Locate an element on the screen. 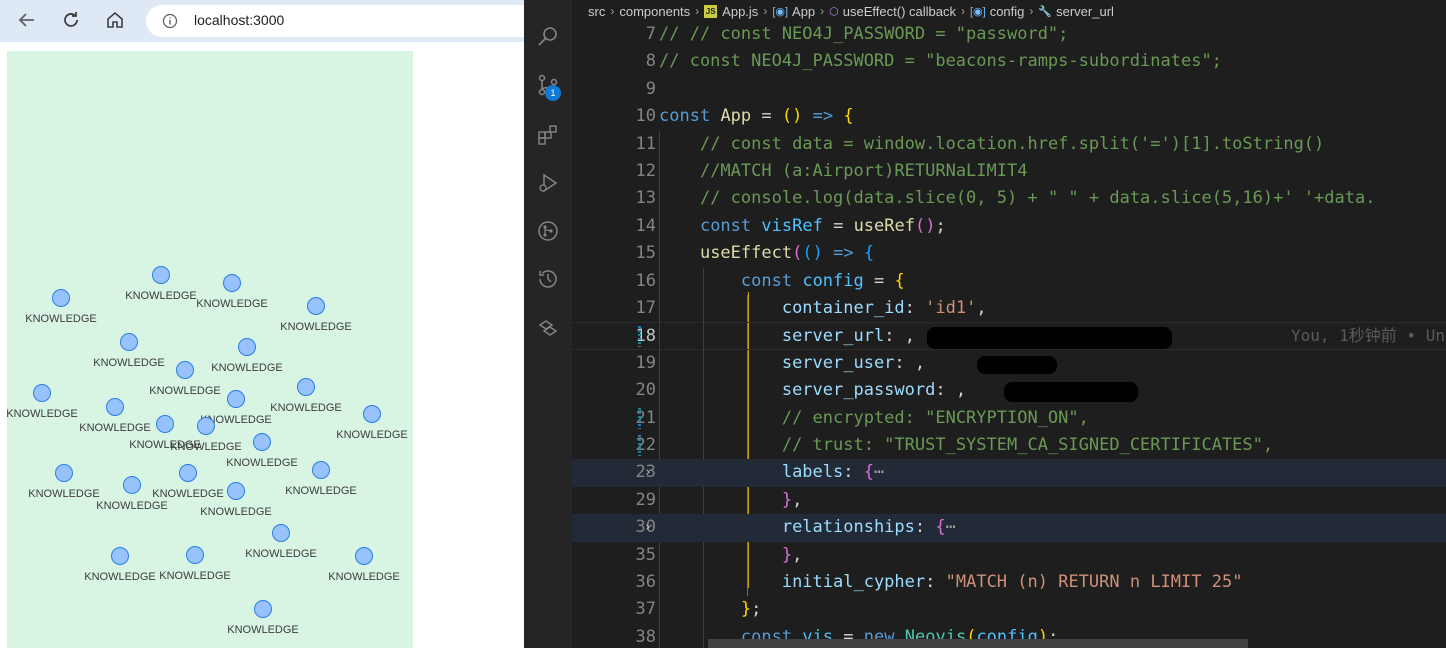  code-line: 15 useEffect(() => { is located at coordinates (1009, 253).